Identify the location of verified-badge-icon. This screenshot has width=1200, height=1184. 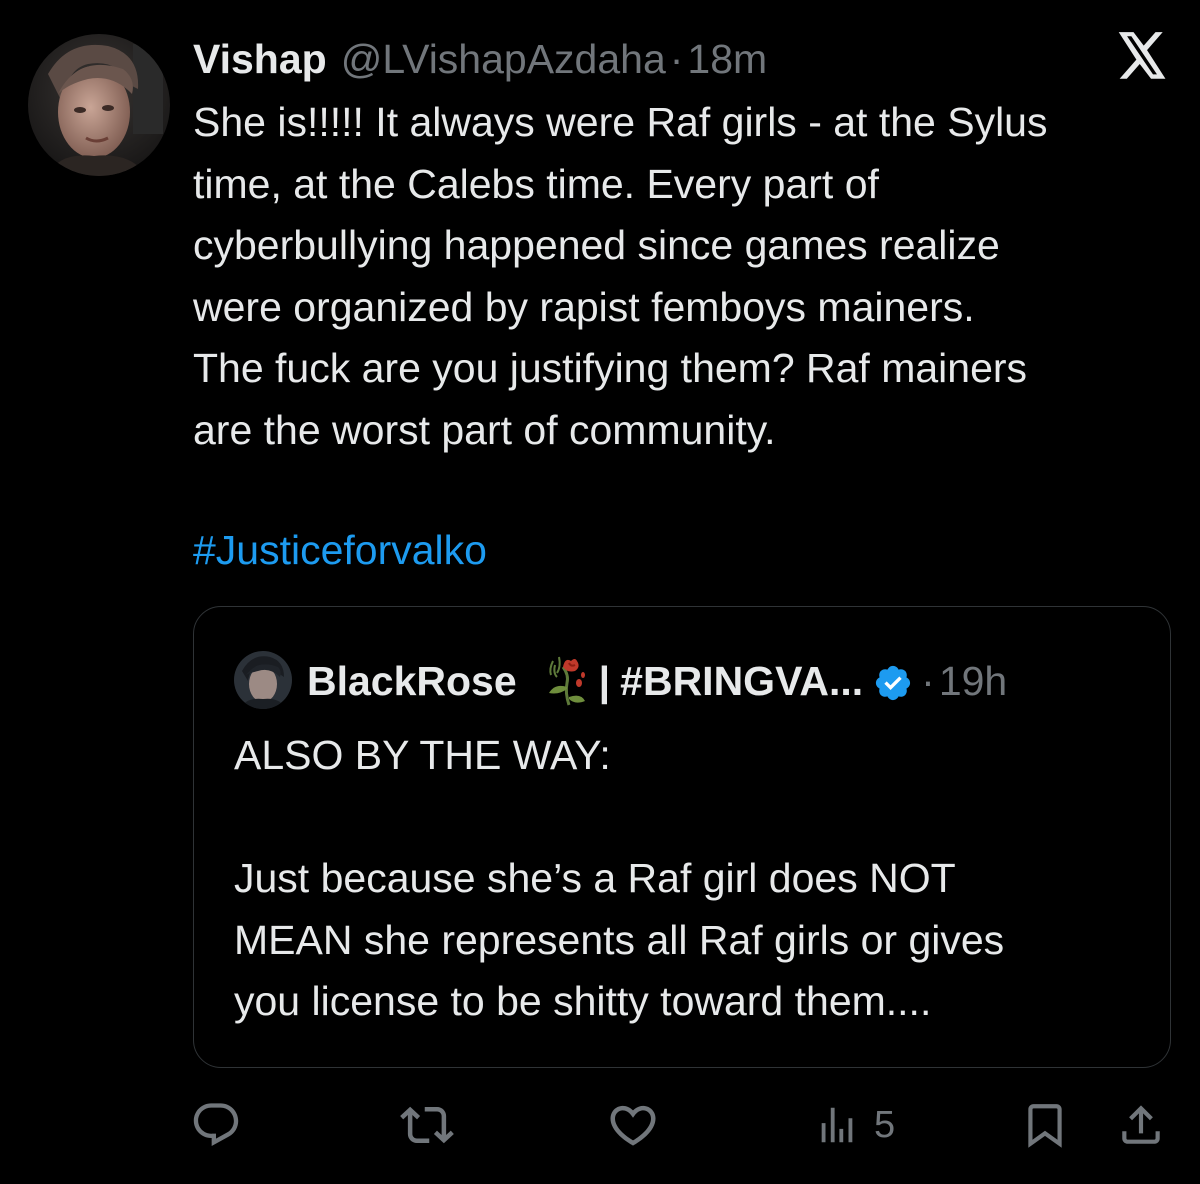
(893, 681).